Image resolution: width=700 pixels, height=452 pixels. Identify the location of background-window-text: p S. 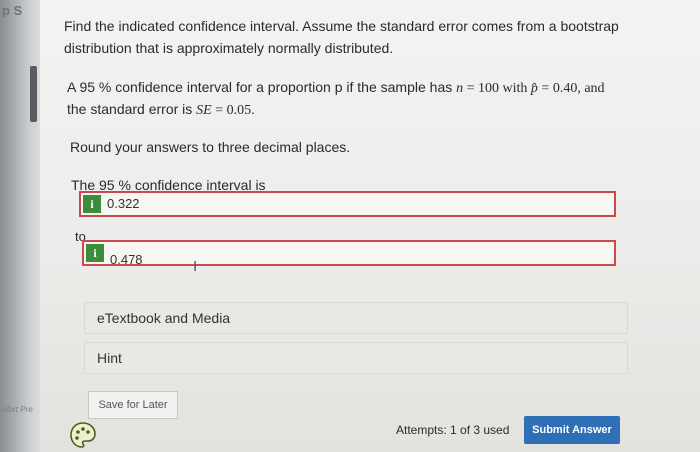
(12, 10).